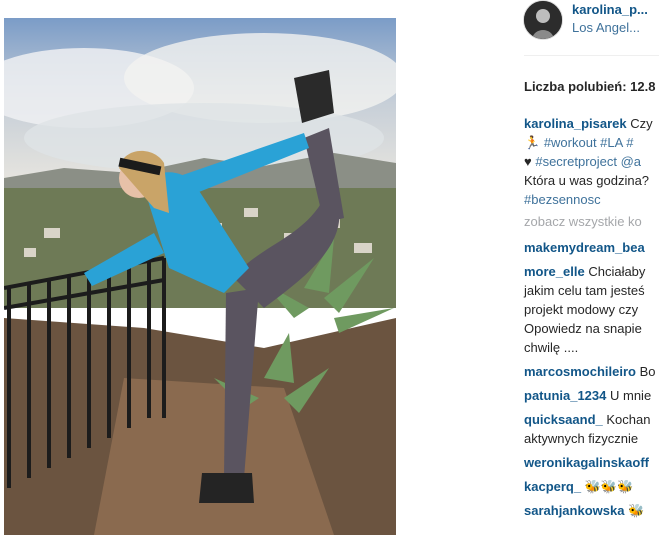  What do you see at coordinates (583, 221) in the screenshot?
I see `view-all-comments-link: zobacz wszystkie ko` at bounding box center [583, 221].